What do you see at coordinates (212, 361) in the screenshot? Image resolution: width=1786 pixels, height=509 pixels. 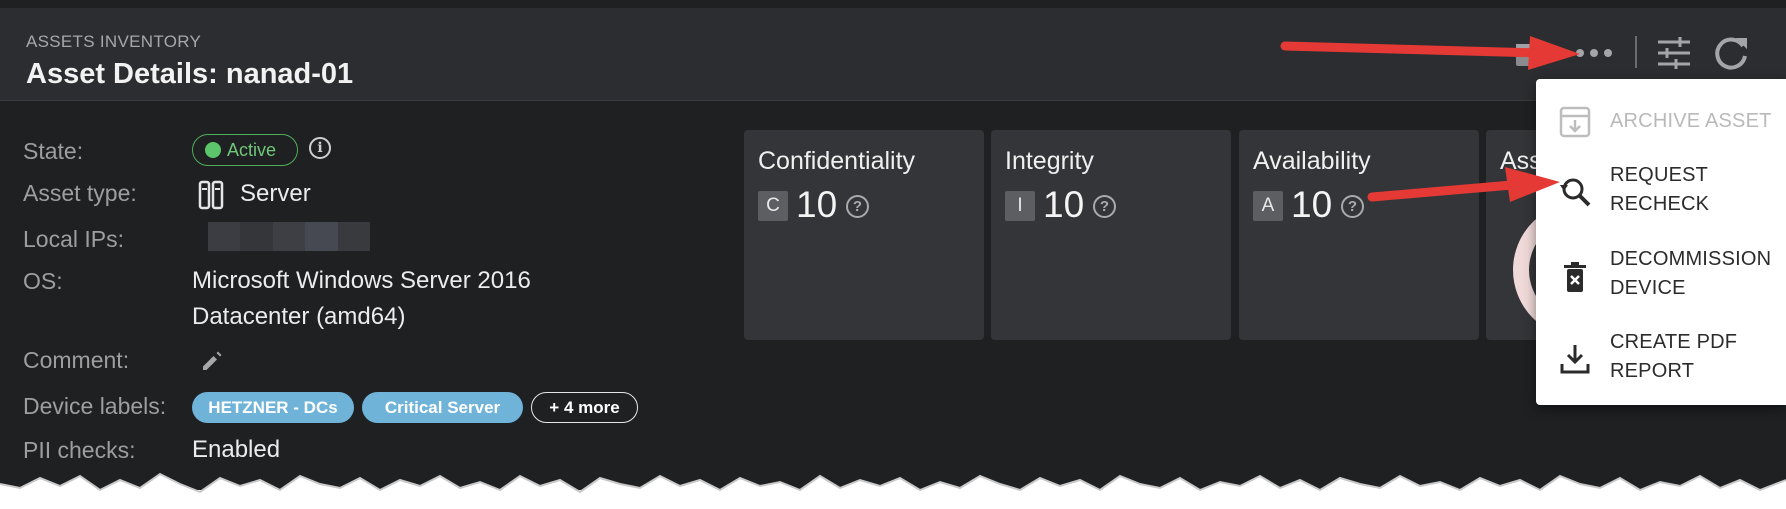 I see `edit-pencil-icon` at bounding box center [212, 361].